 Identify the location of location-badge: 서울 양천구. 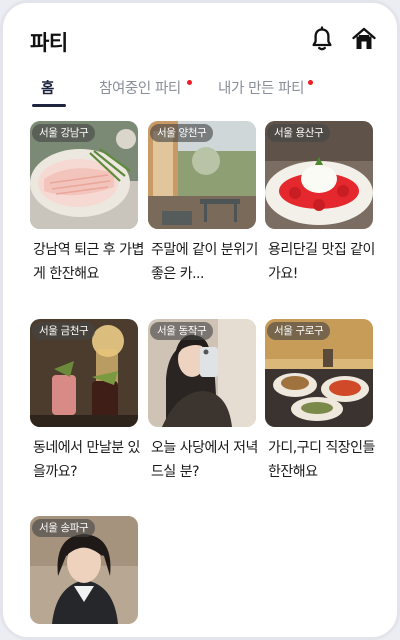
(182, 133).